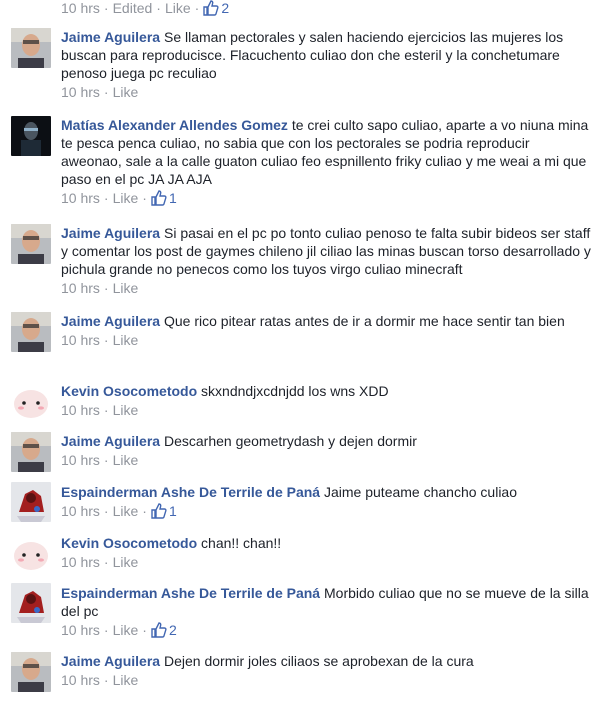 The image size is (605, 703). I want to click on comment-author: Matías Alexander Allendes Gomez, so click(174, 125).